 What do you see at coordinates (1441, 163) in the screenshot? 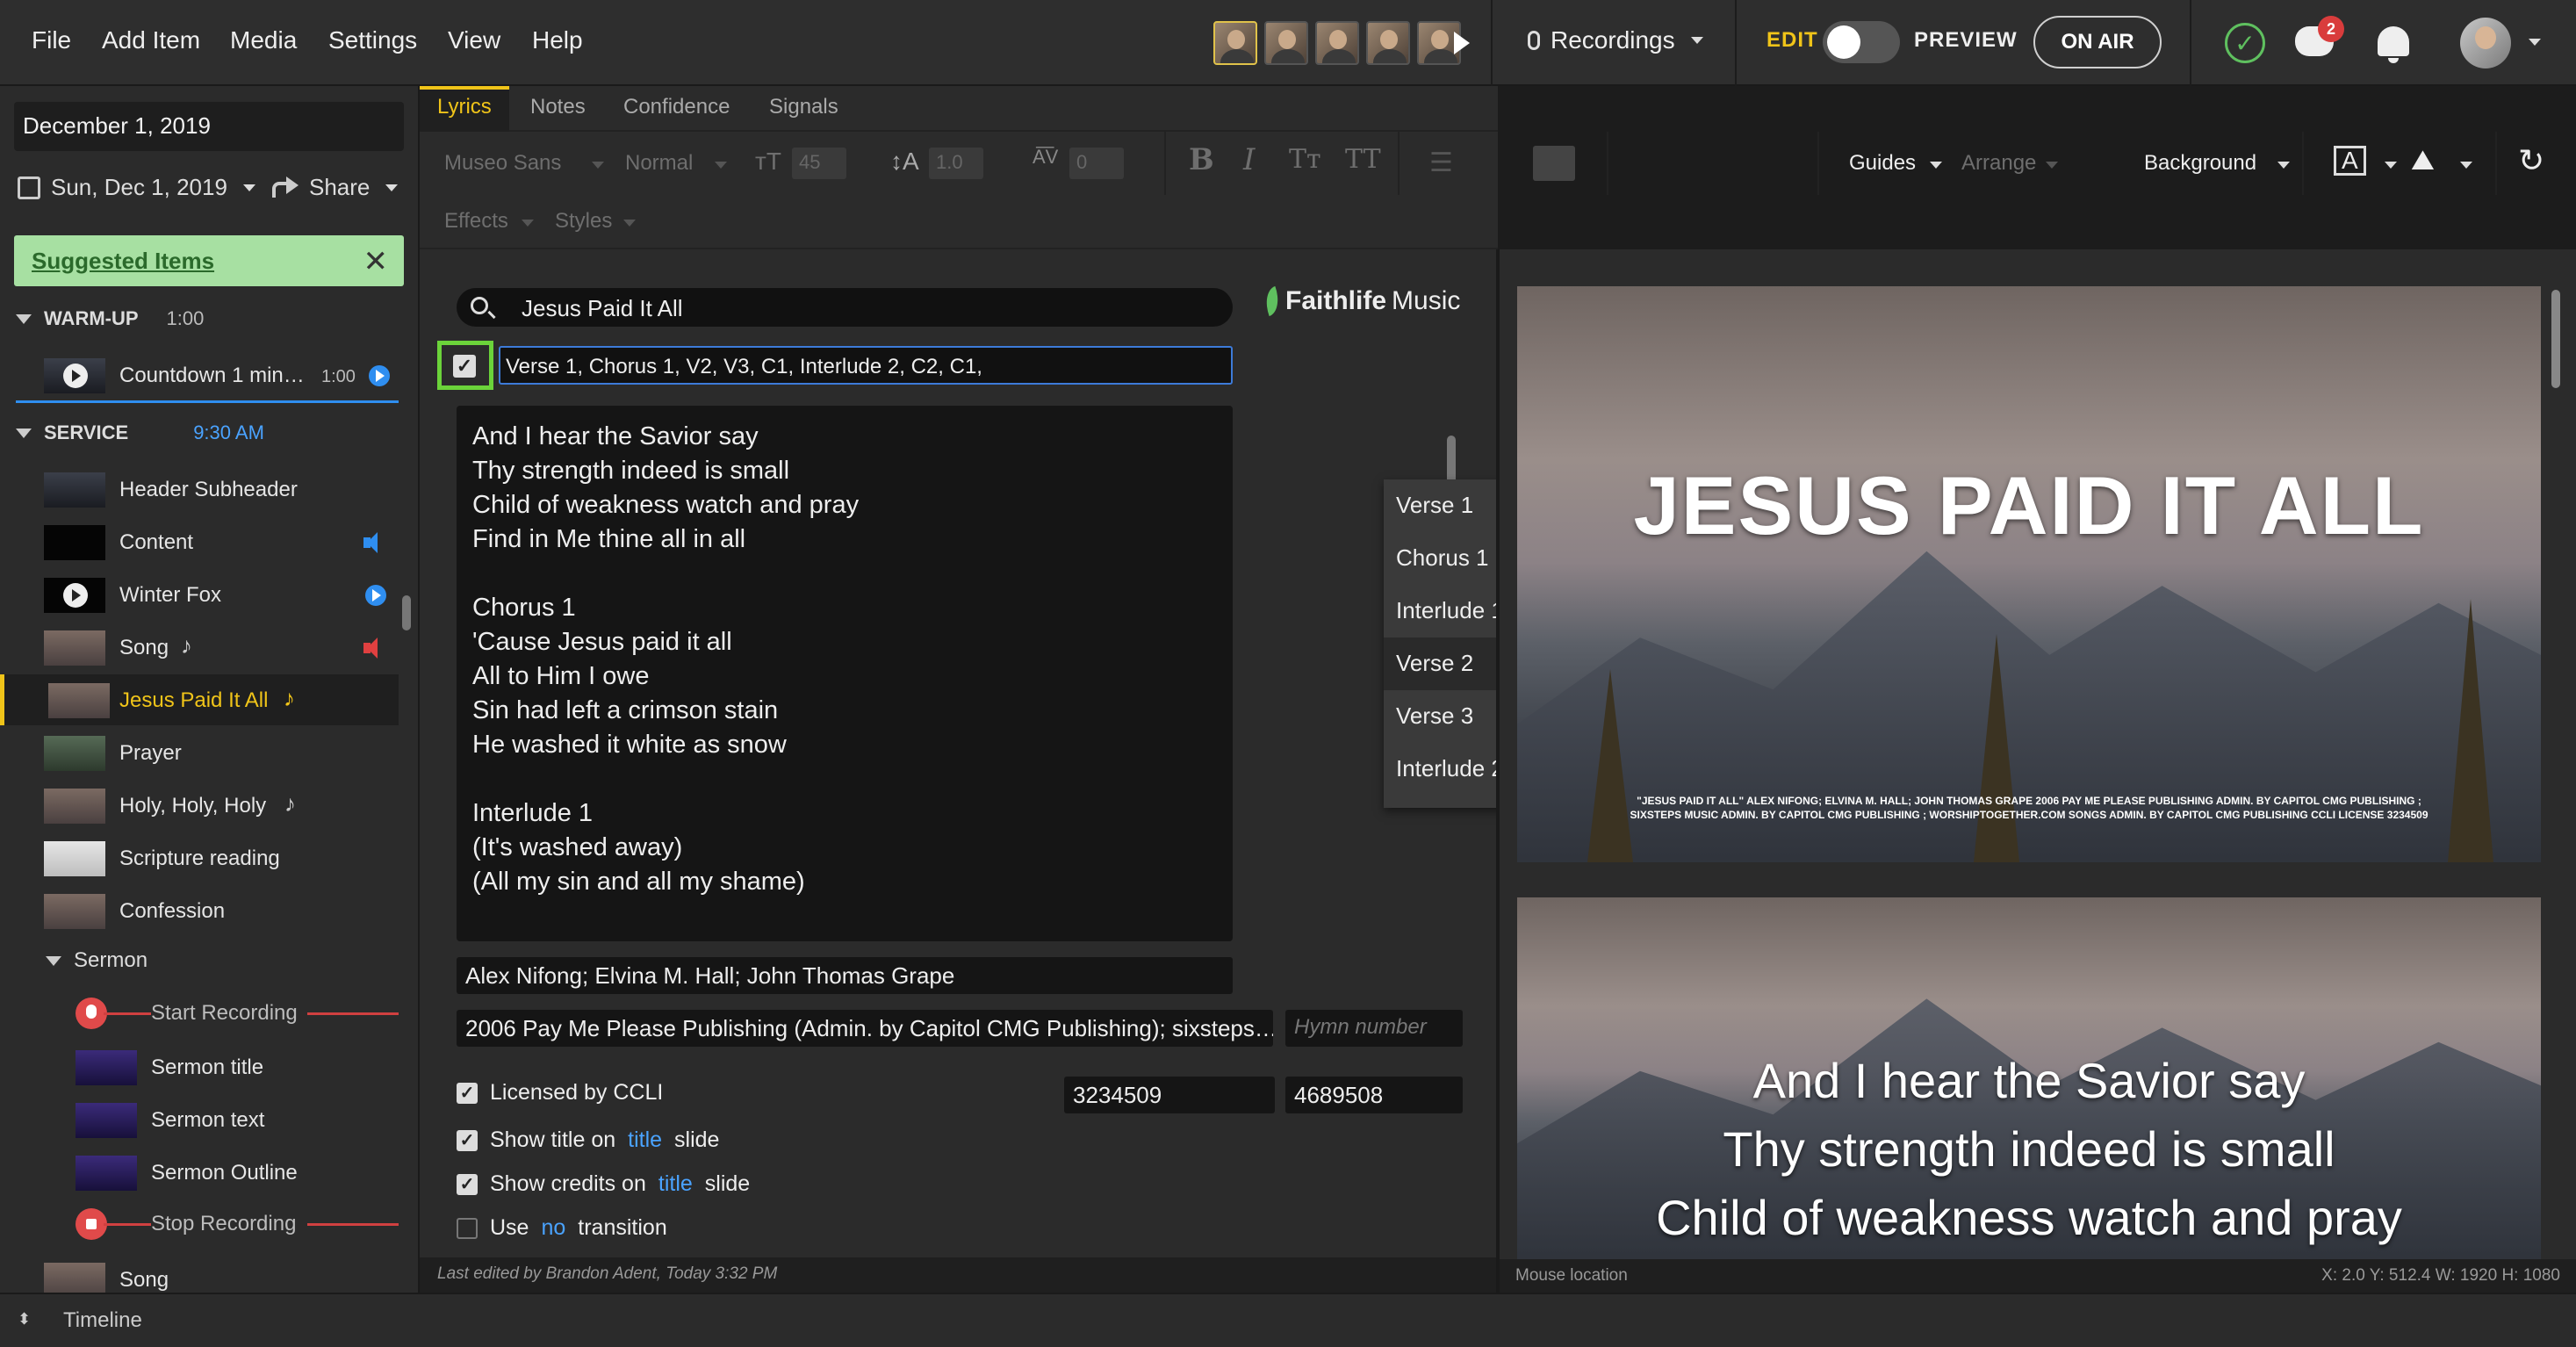
I see `align-icon: ☰` at bounding box center [1441, 163].